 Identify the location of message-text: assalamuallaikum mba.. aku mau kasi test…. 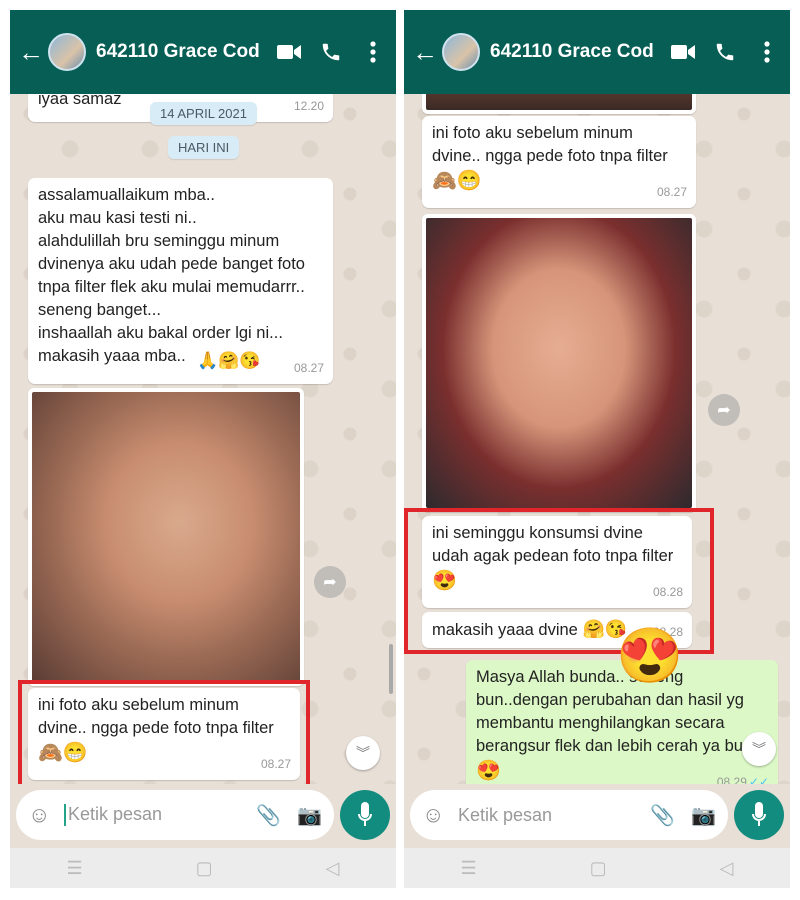
(171, 275).